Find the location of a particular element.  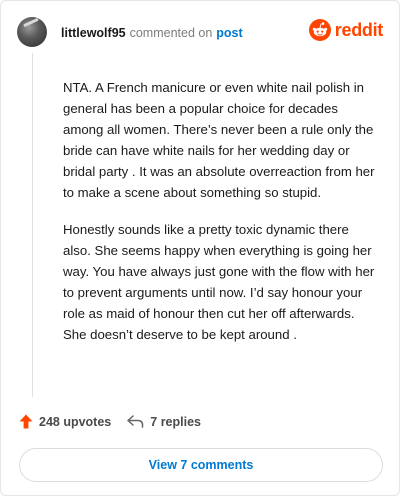

reddit-wordmark: reddit is located at coordinates (359, 29).